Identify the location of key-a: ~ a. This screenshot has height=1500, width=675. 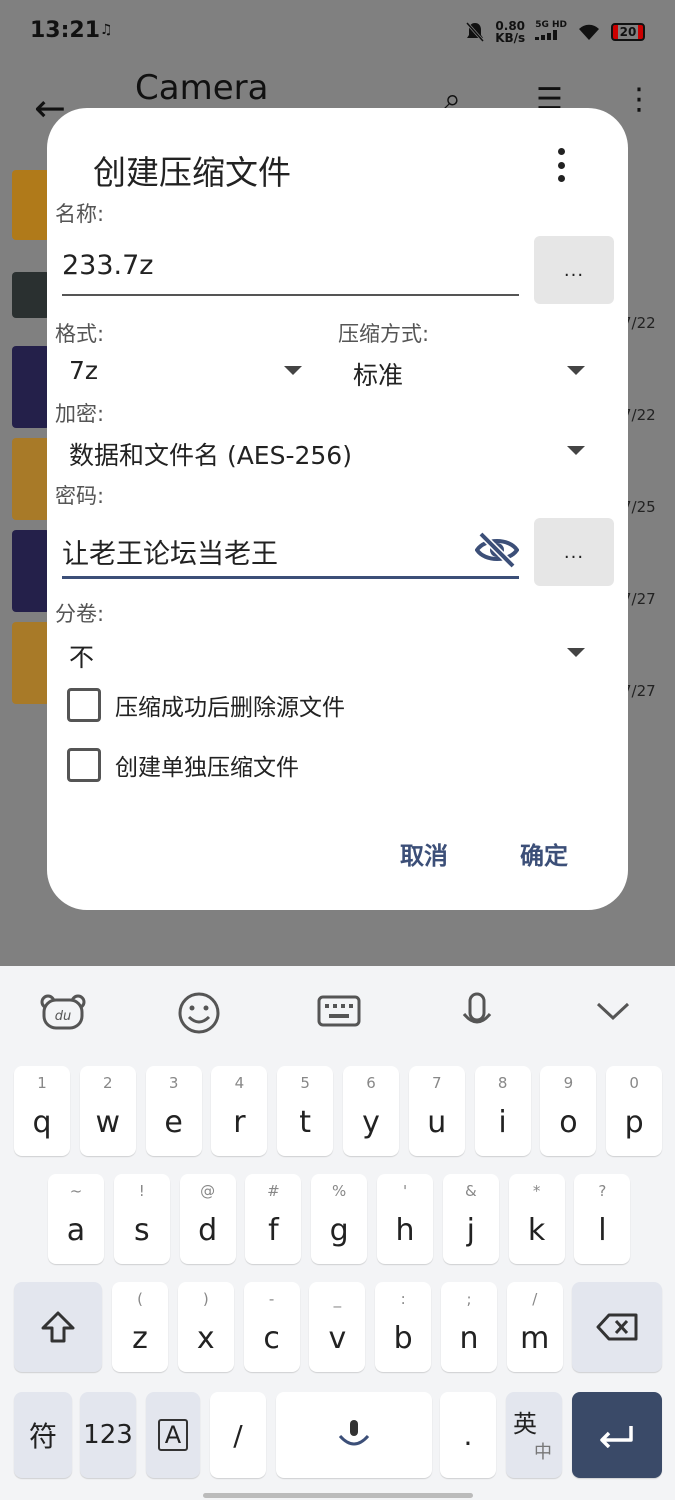
(76, 1219).